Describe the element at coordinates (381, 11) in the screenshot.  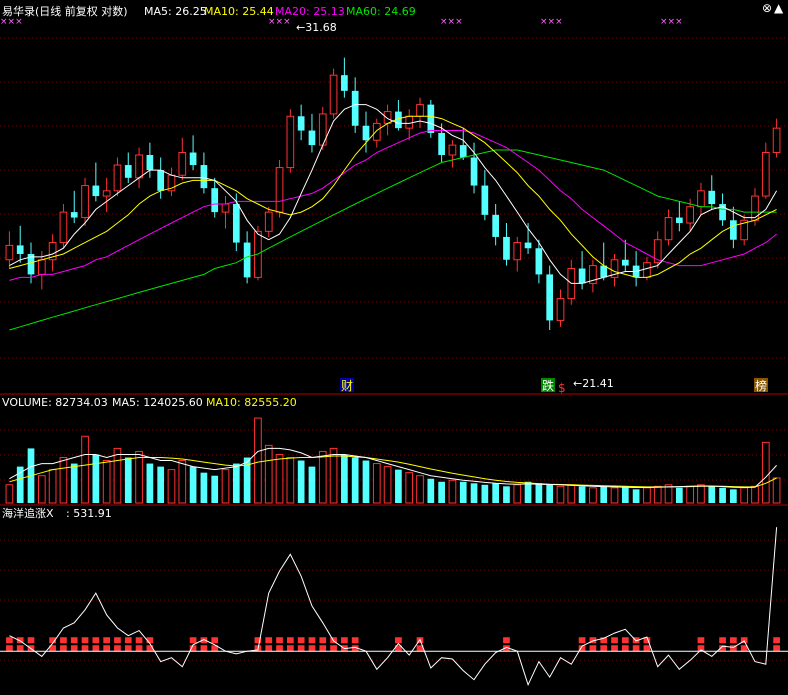
I see `ma60-value: MA60: 24.69` at that location.